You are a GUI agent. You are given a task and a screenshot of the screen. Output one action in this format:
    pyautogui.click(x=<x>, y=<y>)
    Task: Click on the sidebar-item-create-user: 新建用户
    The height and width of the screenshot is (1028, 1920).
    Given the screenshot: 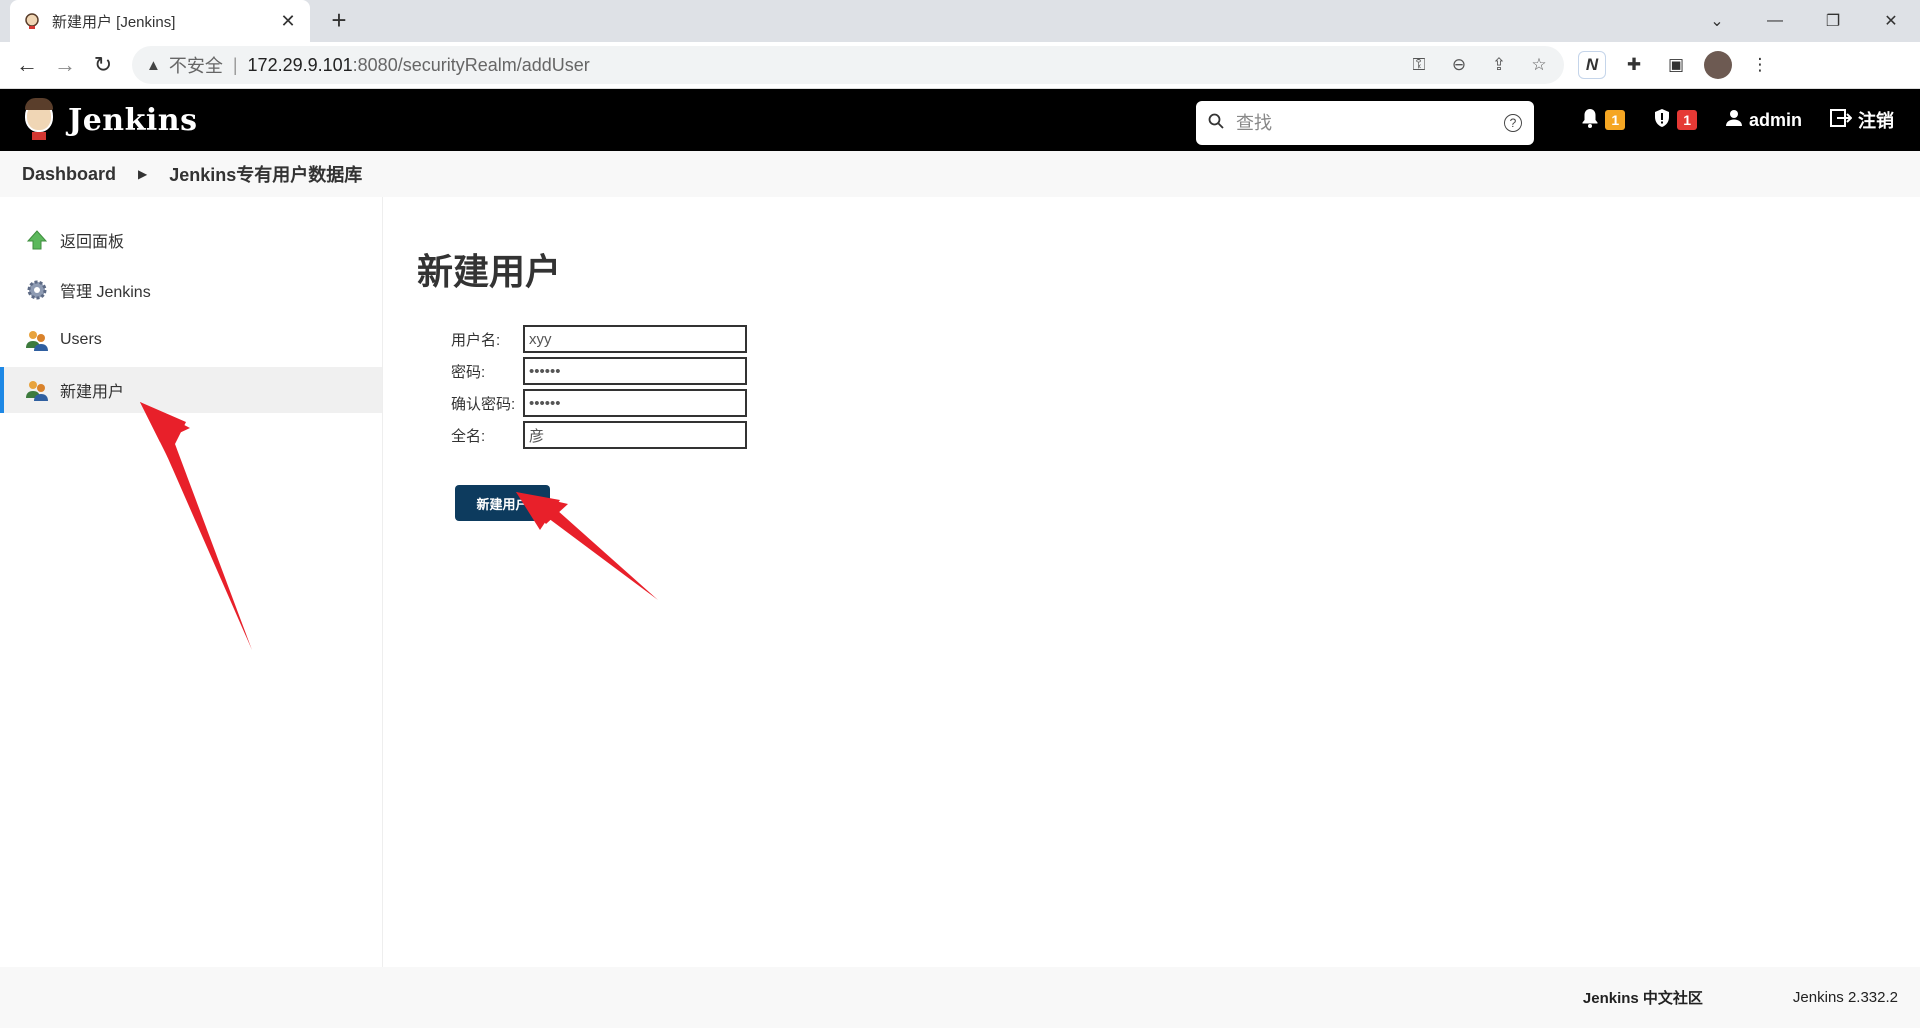 What is the action you would take?
    pyautogui.click(x=191, y=390)
    